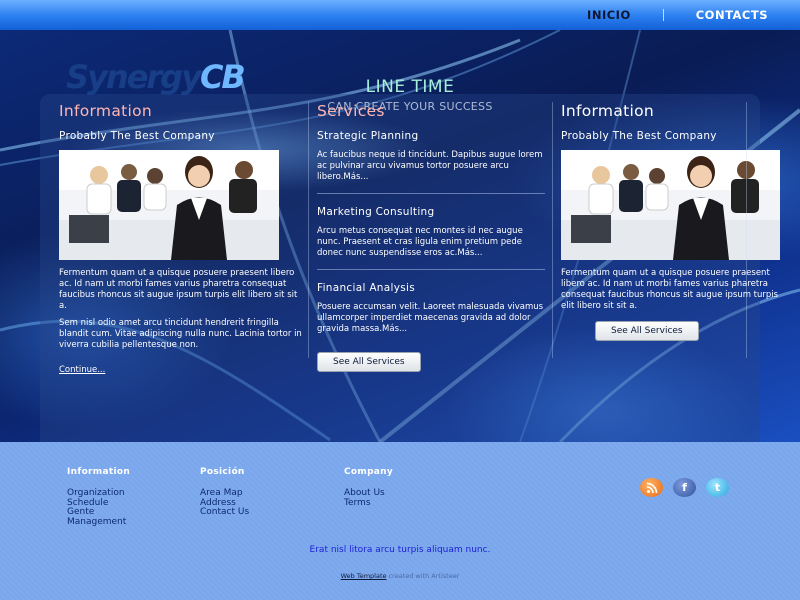 This screenshot has height=600, width=800. Describe the element at coordinates (376, 212) in the screenshot. I see `service-title-2: Marketing Consulting` at that location.